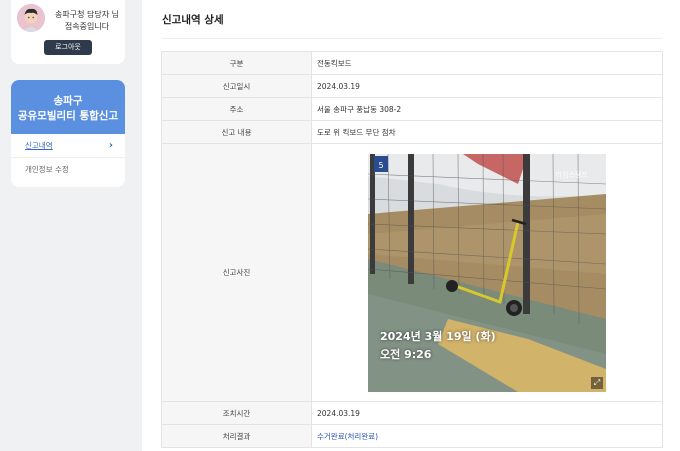 This screenshot has height=451, width=680. What do you see at coordinates (110, 145) in the screenshot?
I see `chevron-right-icon: ›` at bounding box center [110, 145].